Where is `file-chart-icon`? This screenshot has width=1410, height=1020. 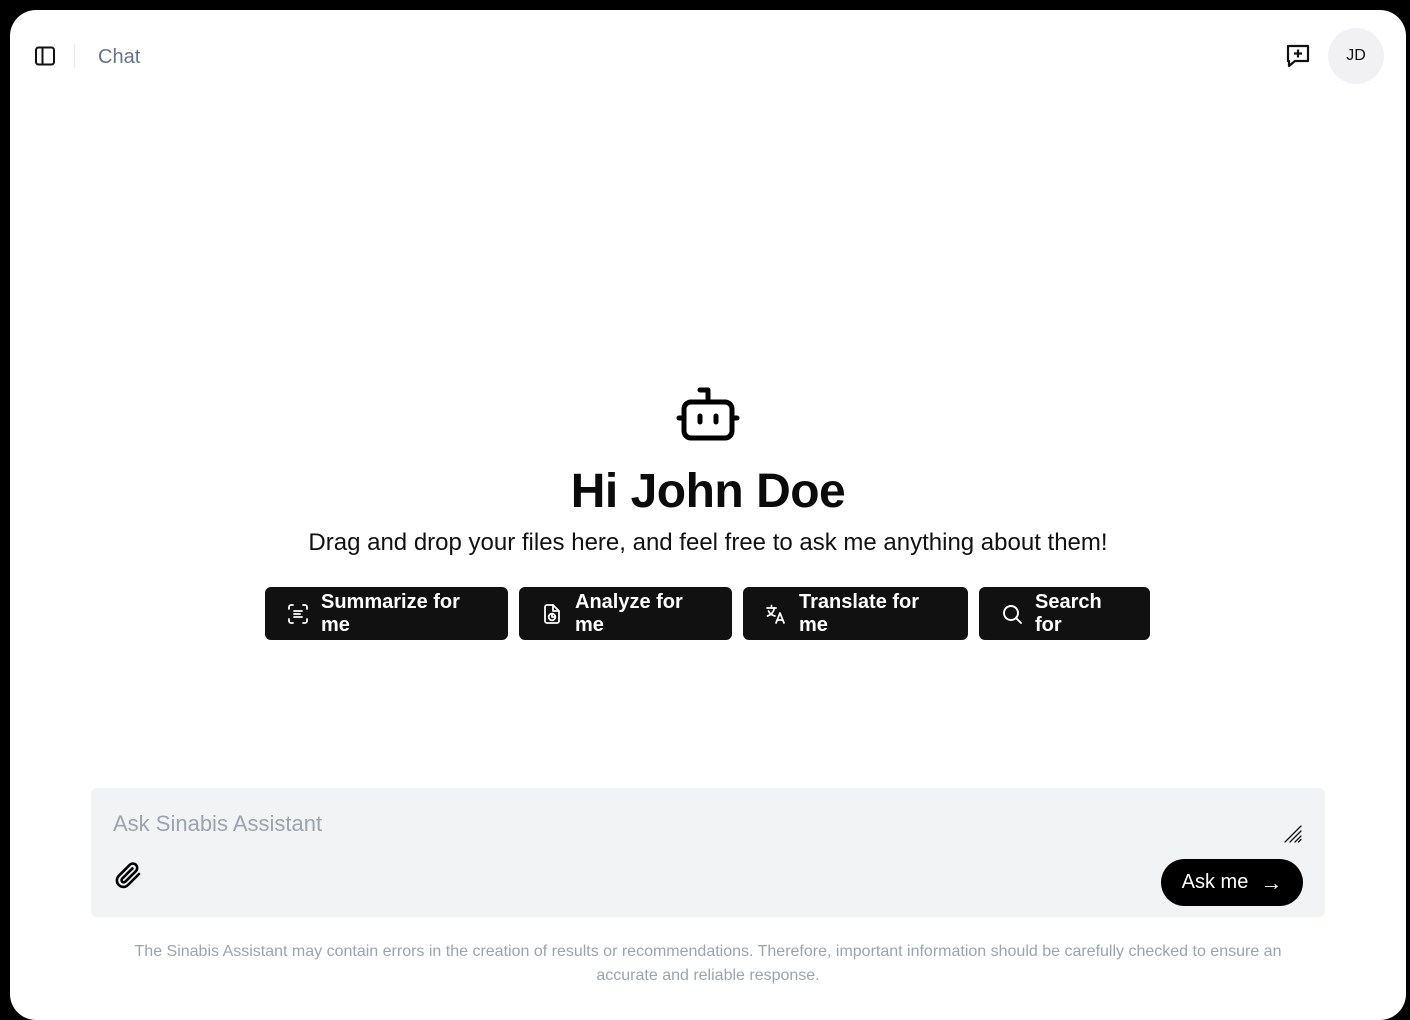 file-chart-icon is located at coordinates (552, 614).